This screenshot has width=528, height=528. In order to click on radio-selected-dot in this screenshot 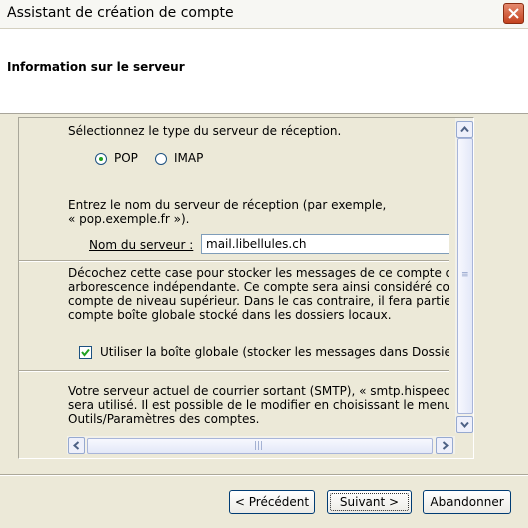, I will do `click(101, 159)`.